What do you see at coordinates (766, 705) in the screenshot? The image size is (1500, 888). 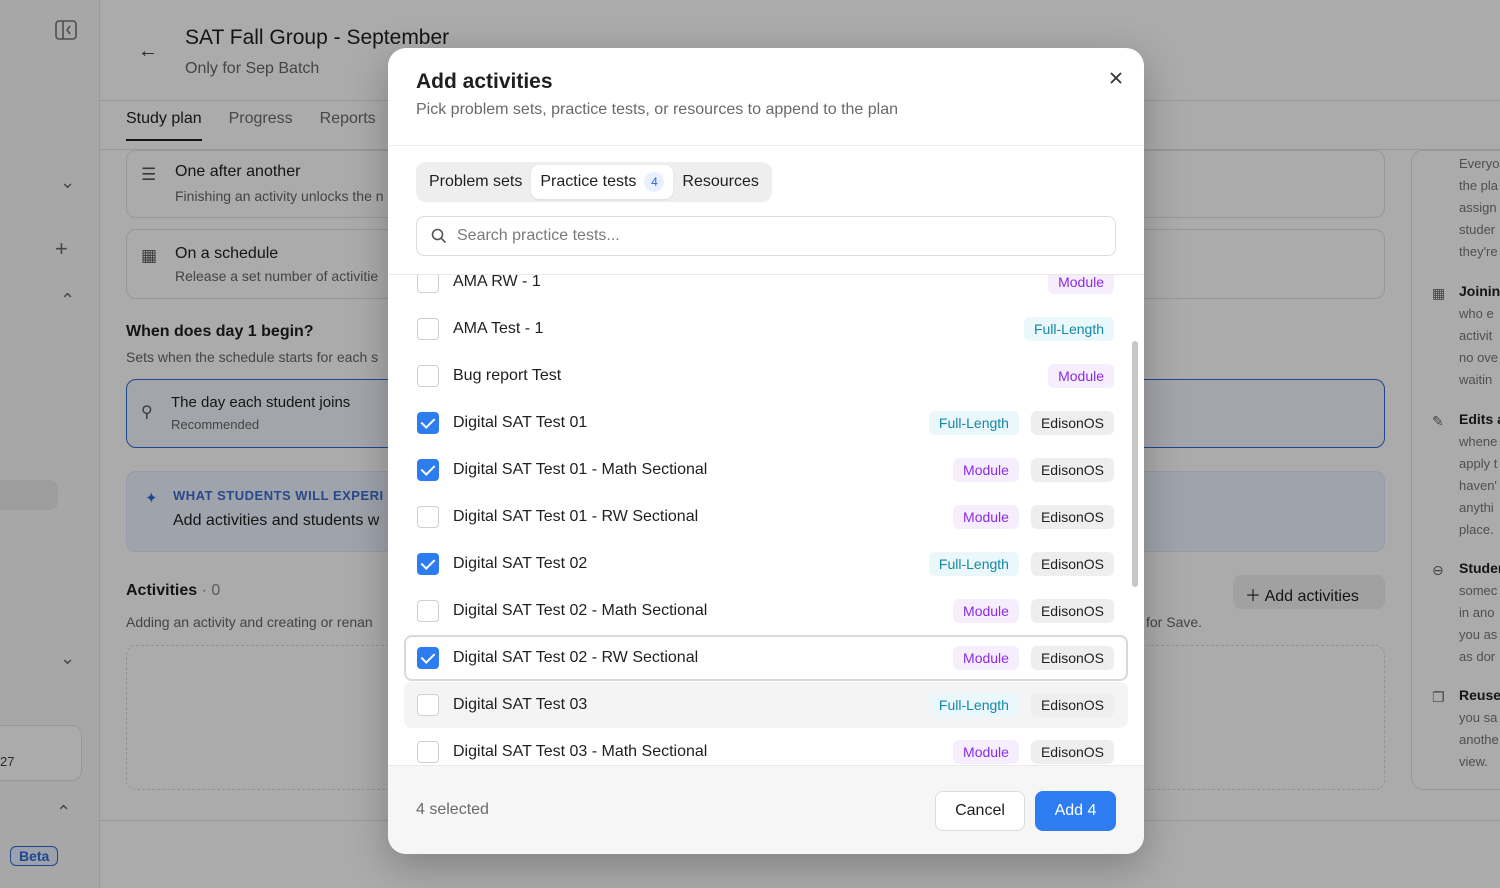 I see `list-item: Digital SAT Test 03 Full-Length EdisonOS` at bounding box center [766, 705].